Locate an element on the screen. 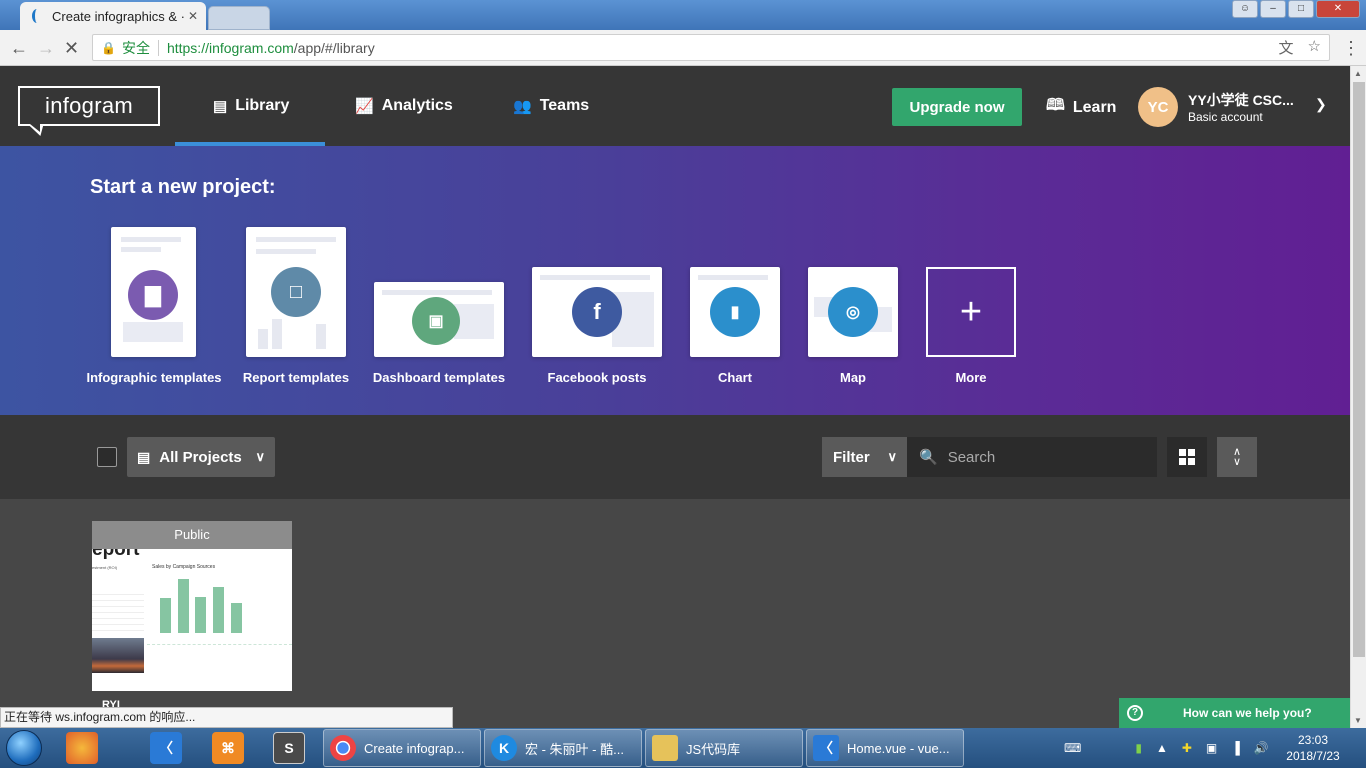  chart-icon: ▮ is located at coordinates (735, 312).